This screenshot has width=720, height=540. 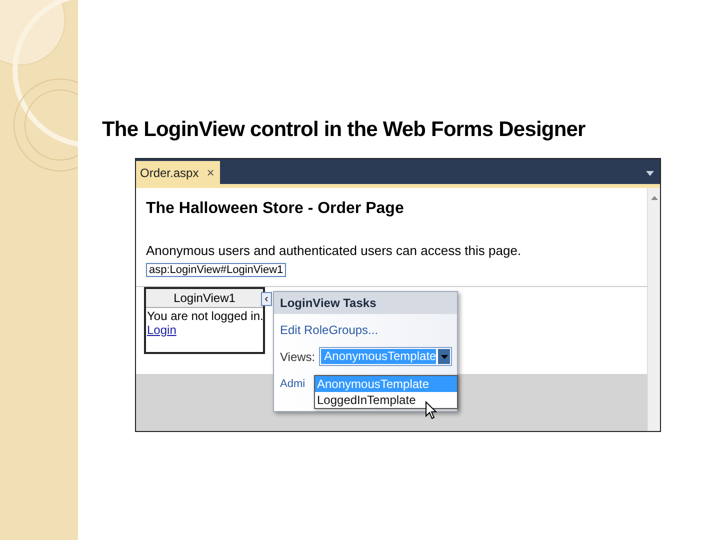 I want to click on scrollbar, so click(x=653, y=309).